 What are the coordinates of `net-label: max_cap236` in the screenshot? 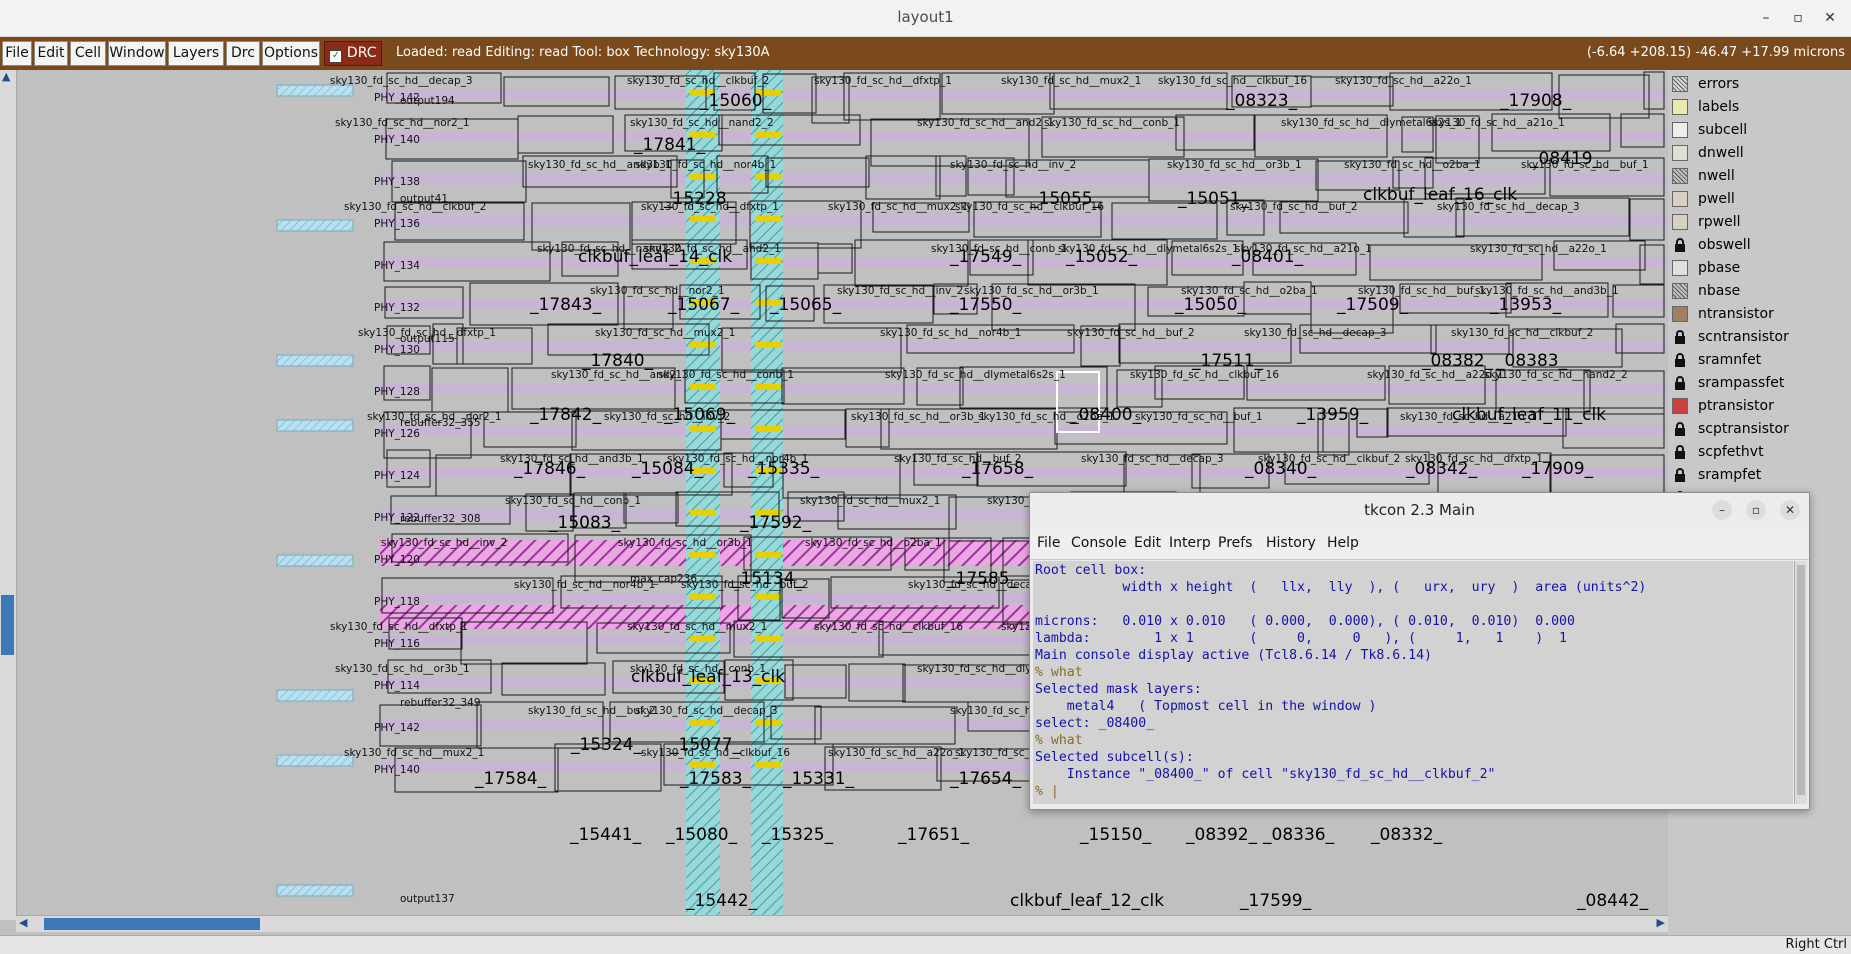 It's located at (663, 579).